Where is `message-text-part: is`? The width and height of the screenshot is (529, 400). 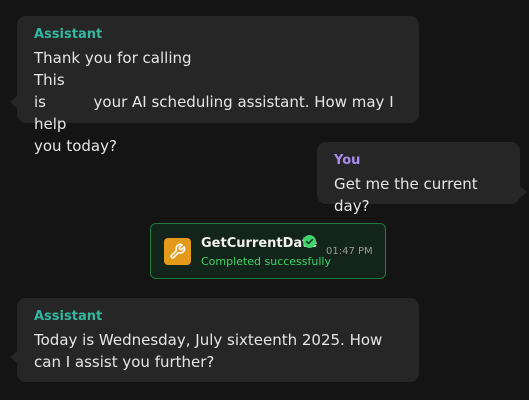 message-text-part: is is located at coordinates (40, 102).